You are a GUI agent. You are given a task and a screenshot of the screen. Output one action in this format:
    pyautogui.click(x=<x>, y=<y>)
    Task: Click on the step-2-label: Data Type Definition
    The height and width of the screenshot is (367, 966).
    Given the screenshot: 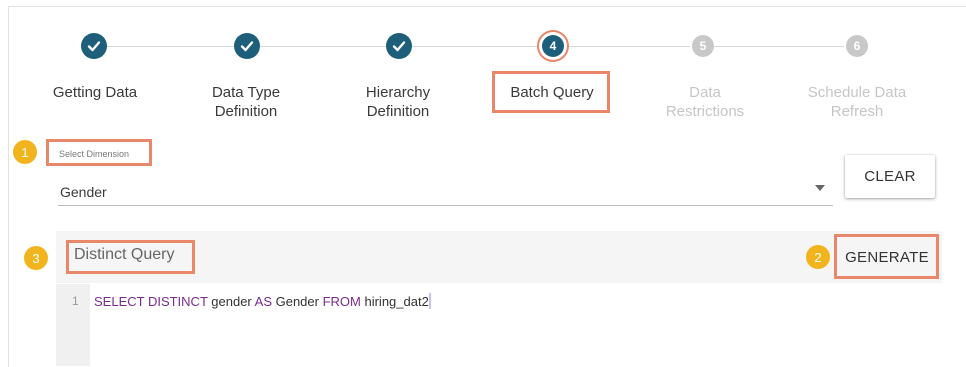 What is the action you would take?
    pyautogui.click(x=246, y=102)
    